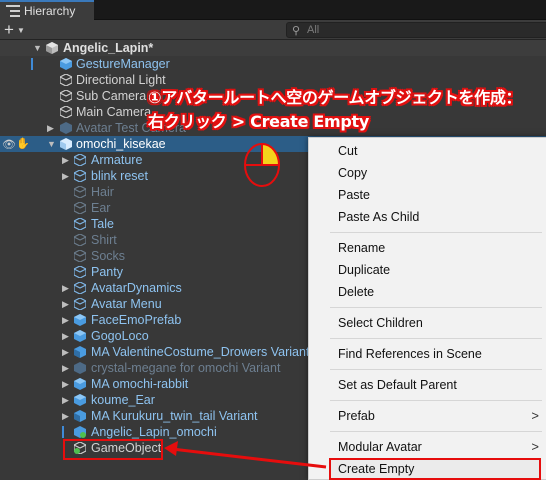  Describe the element at coordinates (262, 164) in the screenshot. I see `right-click-mouse-icon` at that location.